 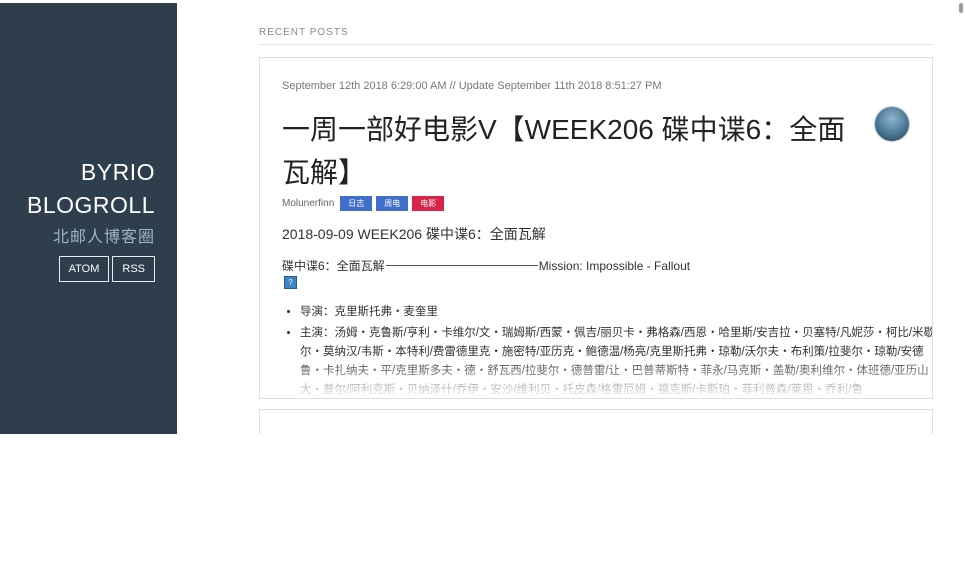 What do you see at coordinates (103, 237) in the screenshot?
I see `blog-subtitle: 北邮人博客圈` at bounding box center [103, 237].